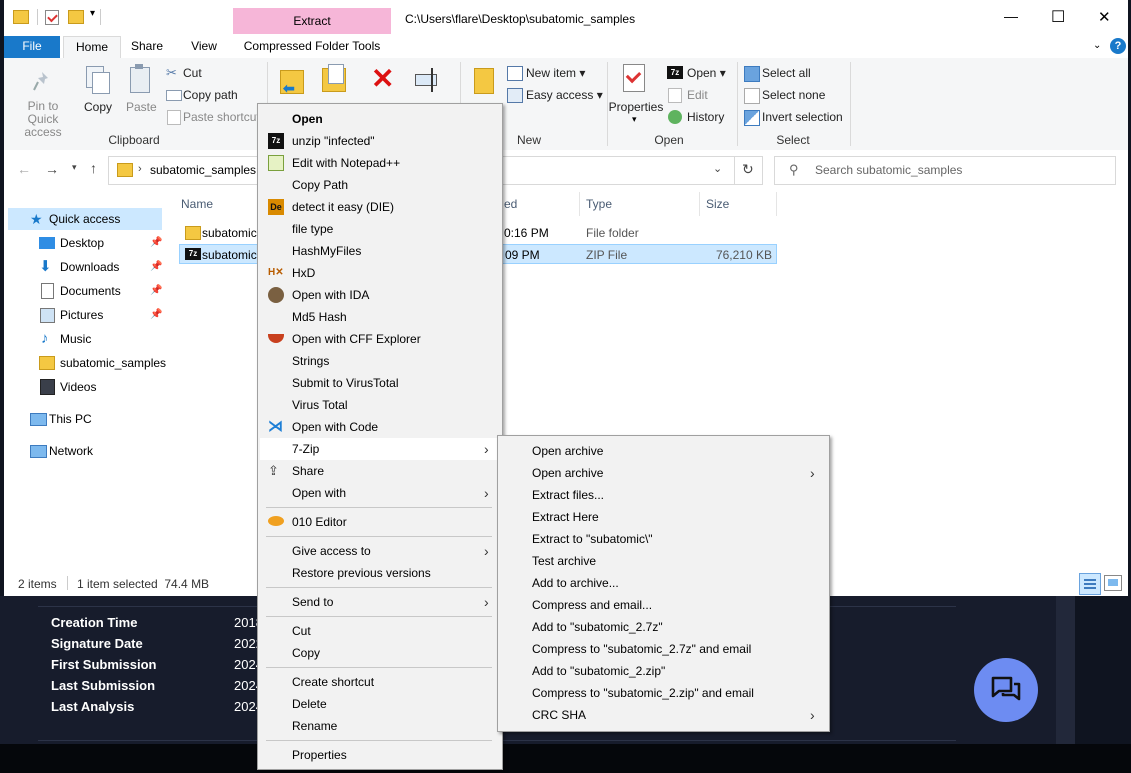  I want to click on refresh-button: ↻, so click(748, 170).